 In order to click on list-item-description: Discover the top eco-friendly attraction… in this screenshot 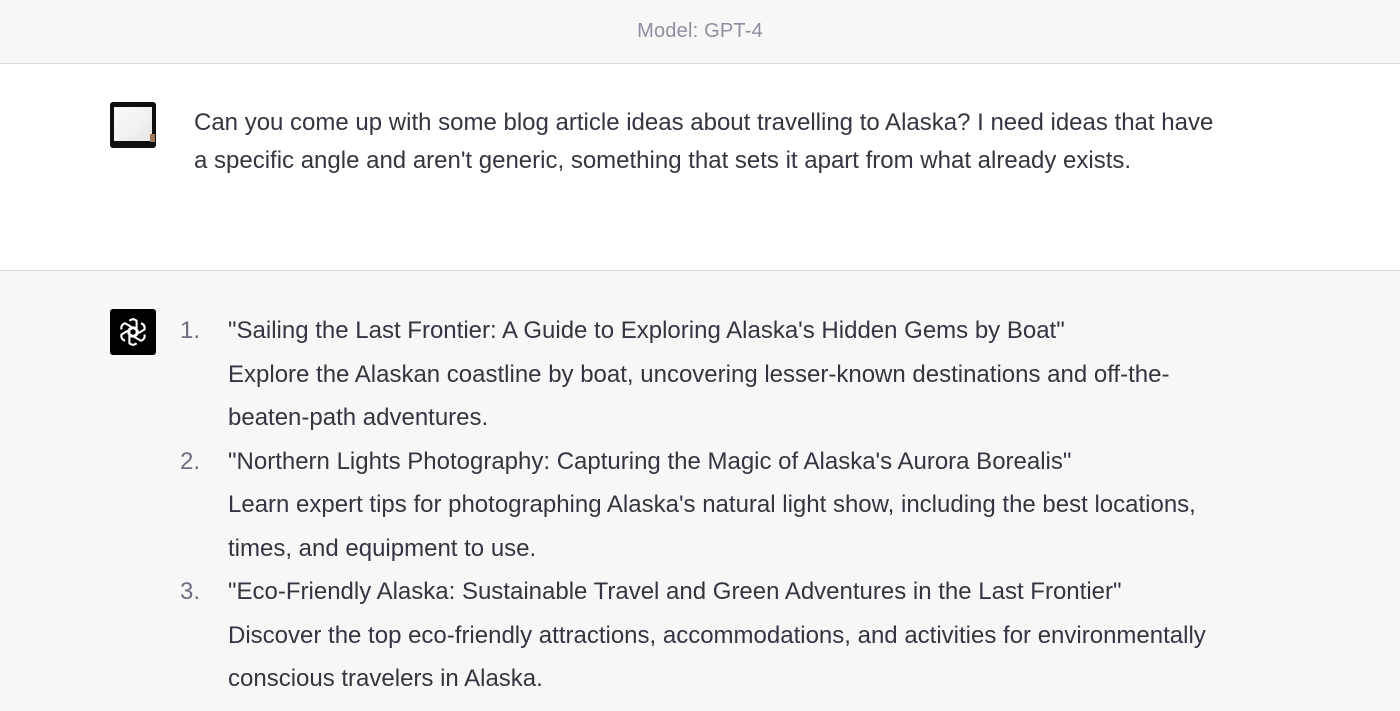, I will do `click(717, 657)`.